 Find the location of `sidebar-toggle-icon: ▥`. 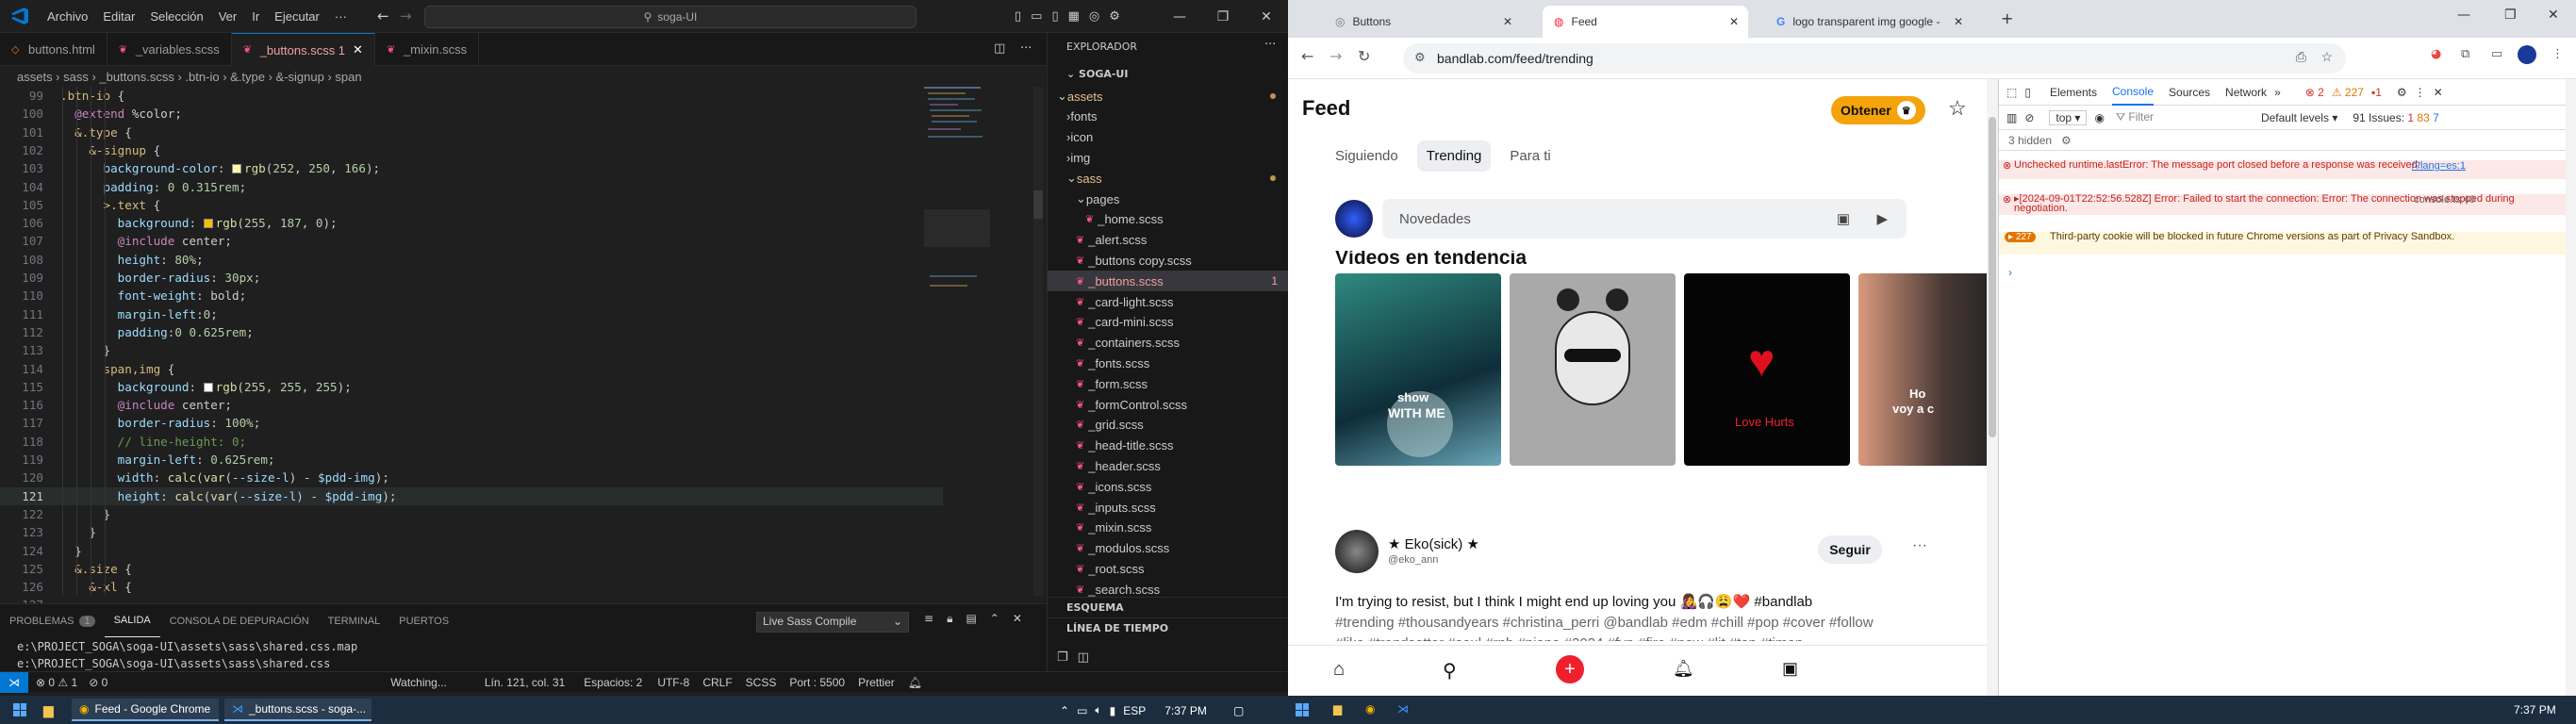

sidebar-toggle-icon: ▥ is located at coordinates (2011, 117).